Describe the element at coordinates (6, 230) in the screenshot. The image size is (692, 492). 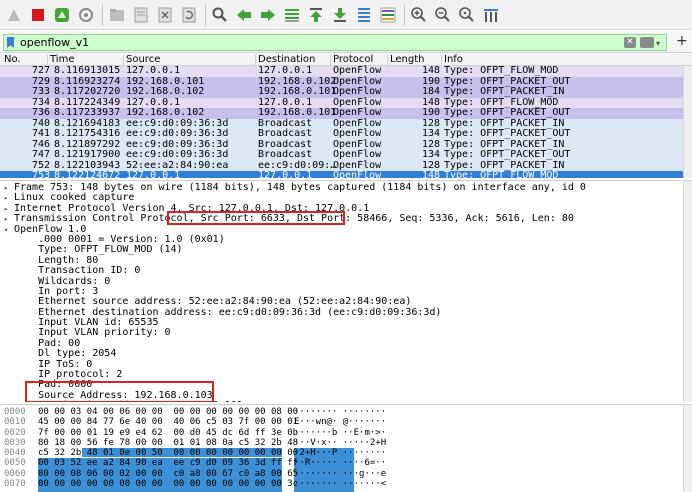
I see `expanded-arrow-icon: ▾` at that location.